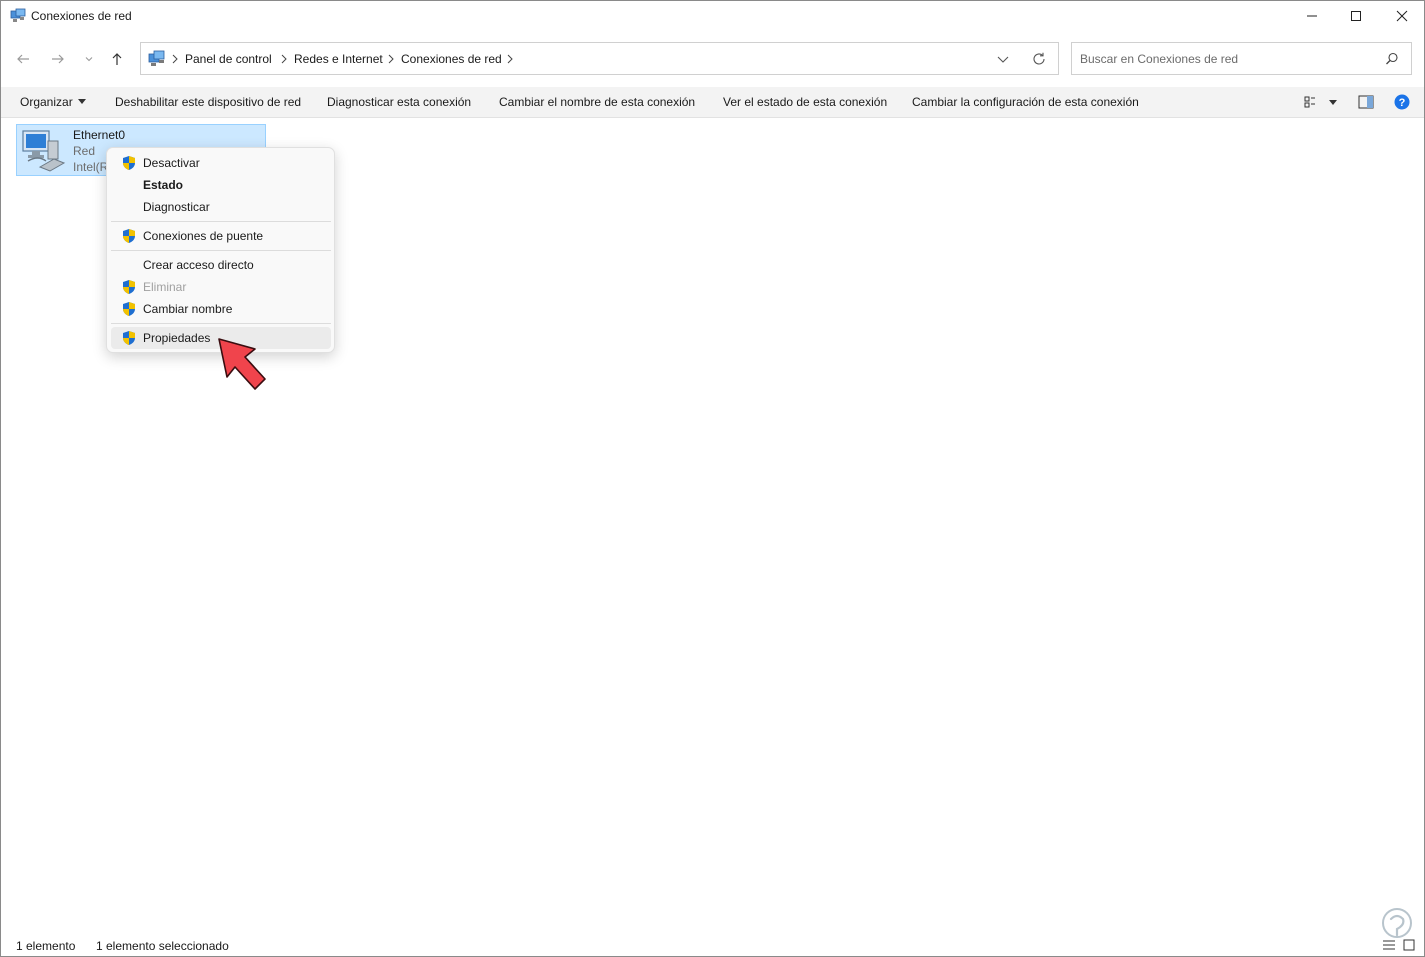  Describe the element at coordinates (1402, 16) in the screenshot. I see `close-button` at that location.